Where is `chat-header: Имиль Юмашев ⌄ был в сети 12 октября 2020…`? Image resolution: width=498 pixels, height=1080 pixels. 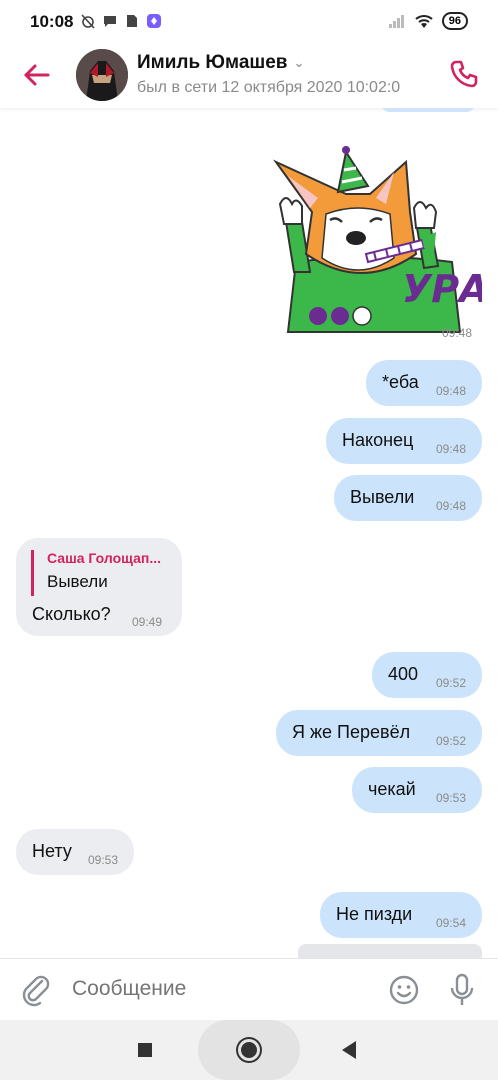 chat-header: Имиль Юмашев ⌄ был в сети 12 октября 2020… is located at coordinates (249, 76).